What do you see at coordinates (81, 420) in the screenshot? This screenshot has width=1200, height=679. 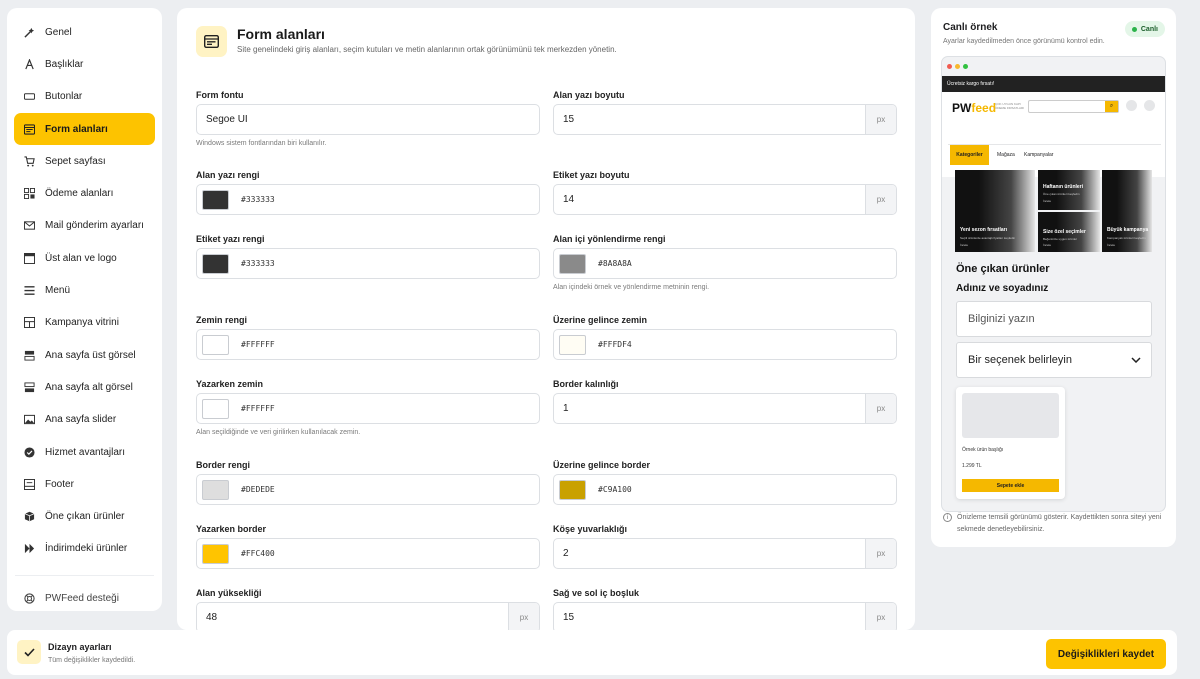 I see `sidebar-item-label: Ana sayfa slider` at bounding box center [81, 420].